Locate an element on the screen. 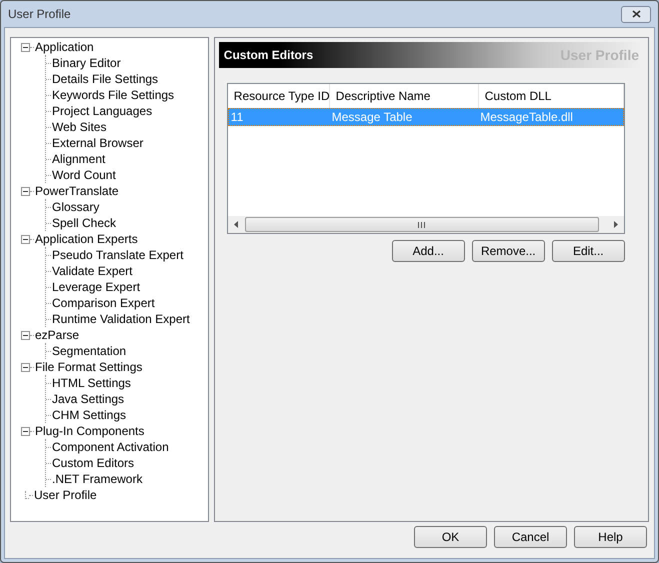  table-cell-text: 11 is located at coordinates (237, 117).